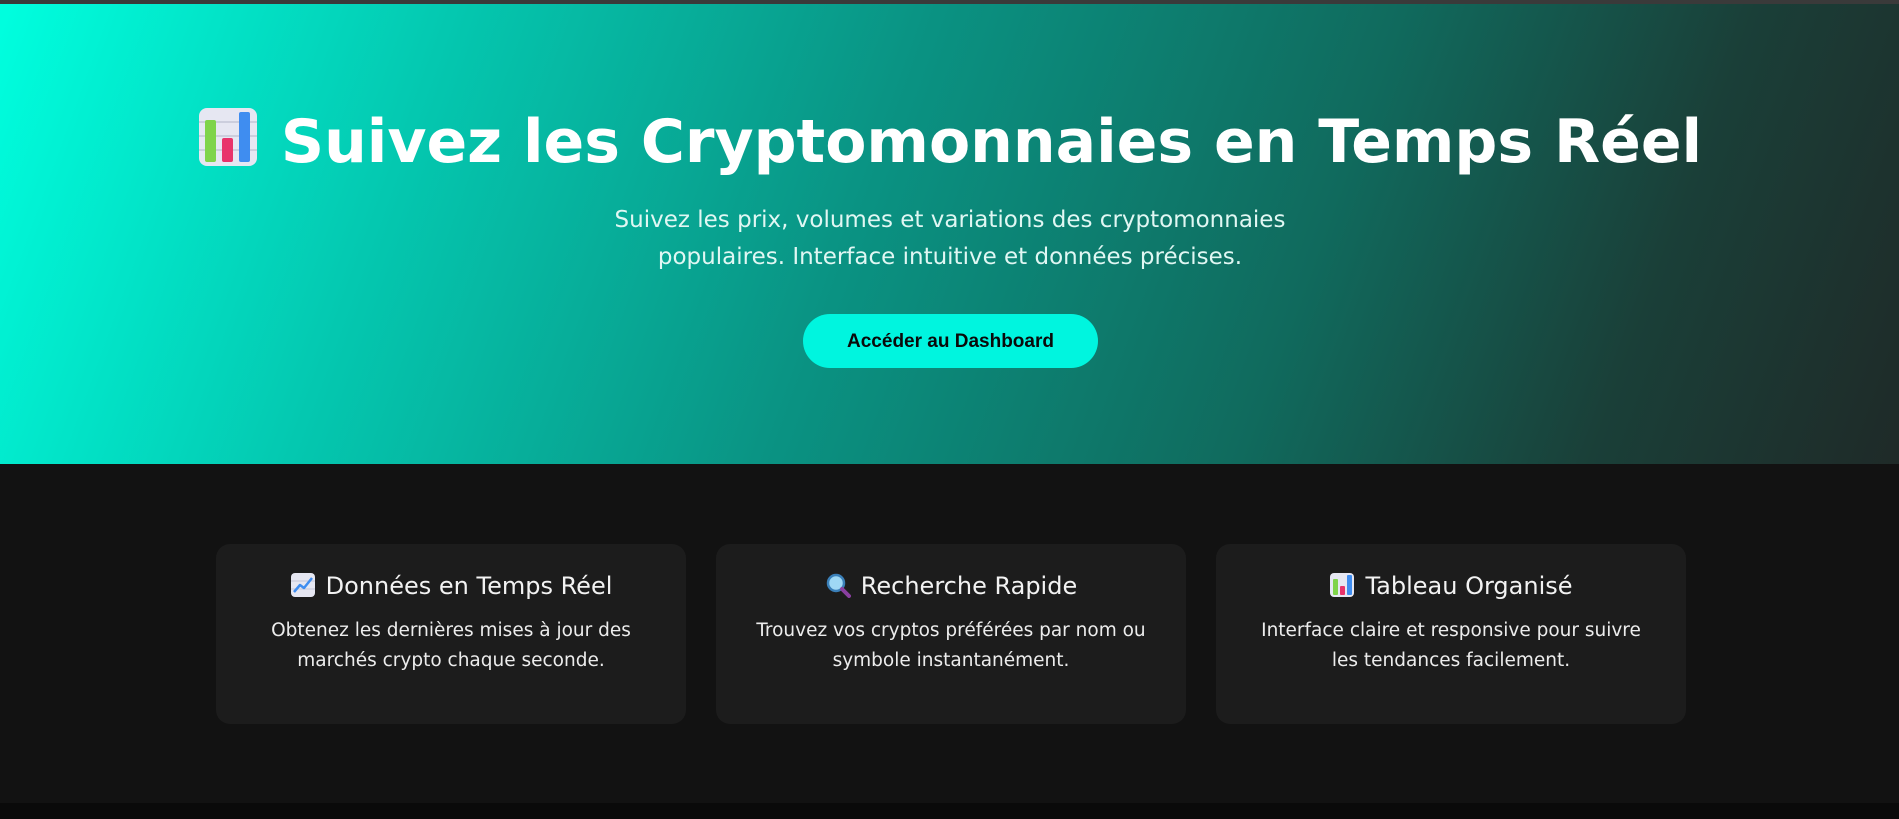 This screenshot has height=819, width=1899. I want to click on feature-title-text: Recherche Rapide, so click(969, 586).